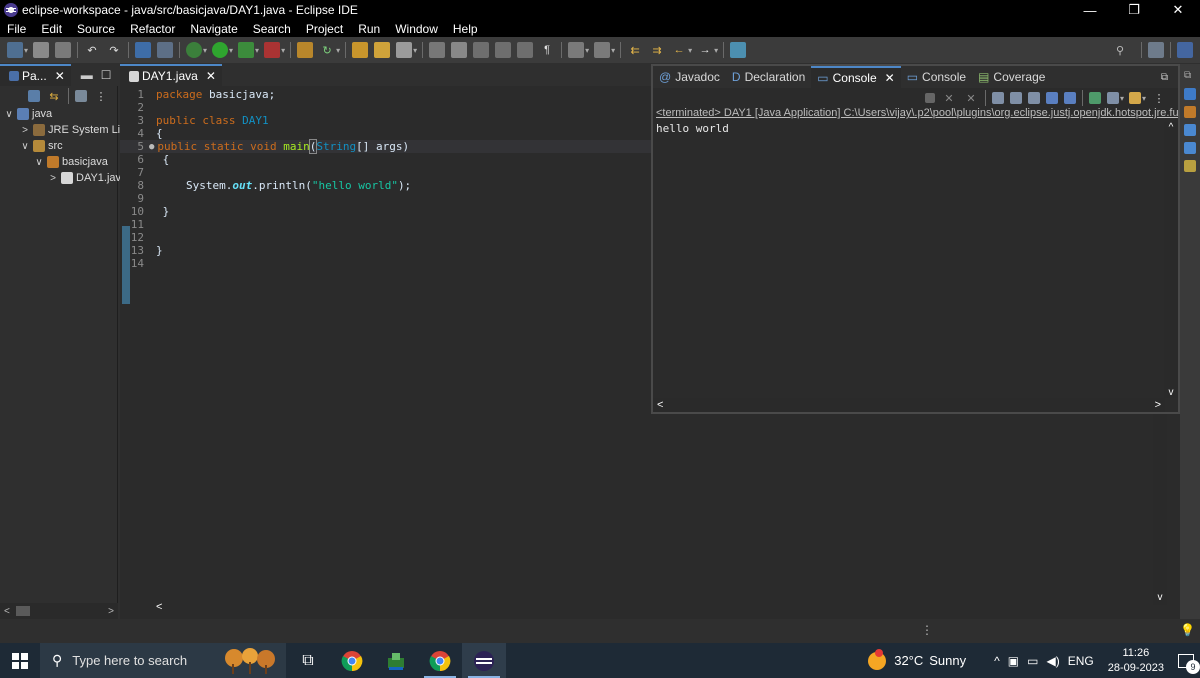 Image resolution: width=1200 pixels, height=678 pixels. I want to click on debug-icon, so click(194, 50).